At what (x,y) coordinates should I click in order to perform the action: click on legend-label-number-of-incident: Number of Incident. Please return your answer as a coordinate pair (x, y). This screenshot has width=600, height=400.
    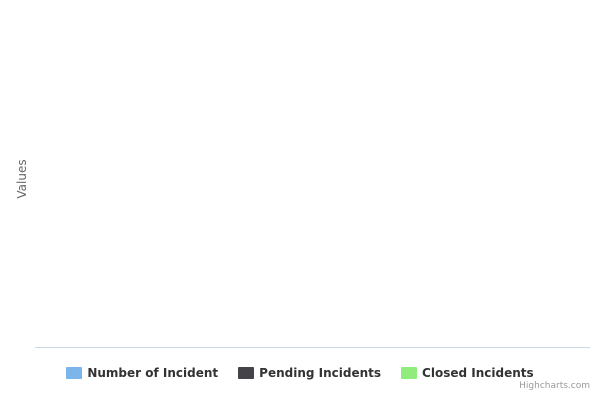
    Looking at the image, I should click on (153, 373).